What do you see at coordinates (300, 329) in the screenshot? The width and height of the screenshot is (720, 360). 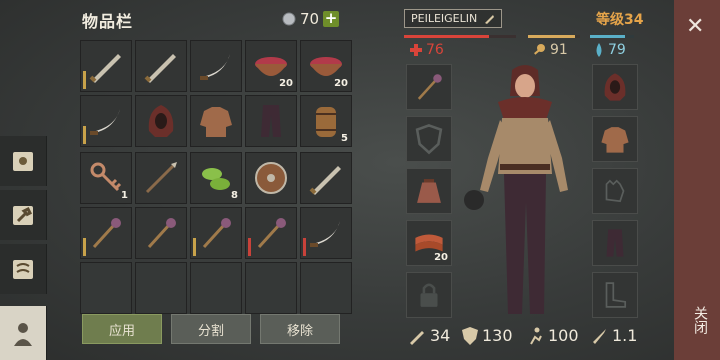 I see `remove-button: 移除` at bounding box center [300, 329].